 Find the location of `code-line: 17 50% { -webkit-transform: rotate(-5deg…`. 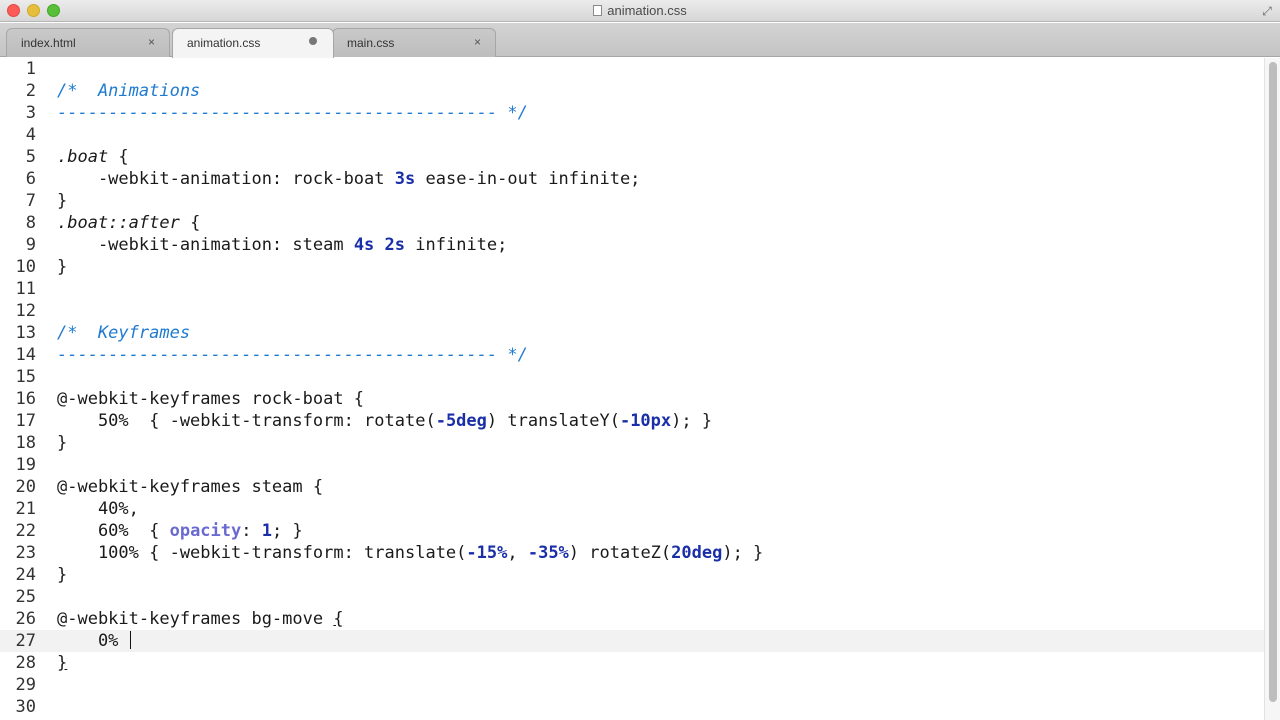

code-line: 17 50% { -webkit-transform: rotate(-5deg… is located at coordinates (632, 421).